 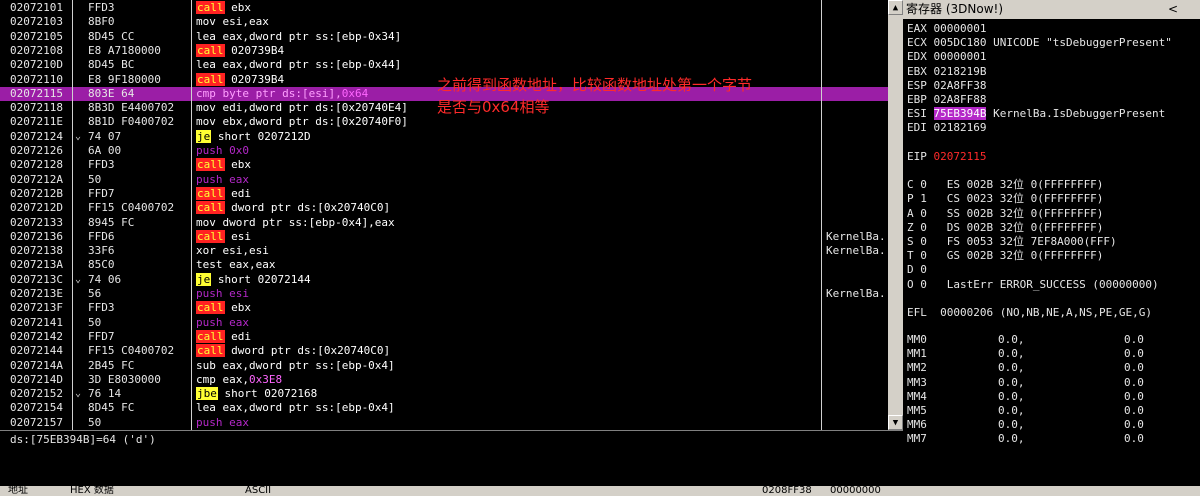 What do you see at coordinates (917, 270) in the screenshot?
I see `flag-segment-line: D 0` at bounding box center [917, 270].